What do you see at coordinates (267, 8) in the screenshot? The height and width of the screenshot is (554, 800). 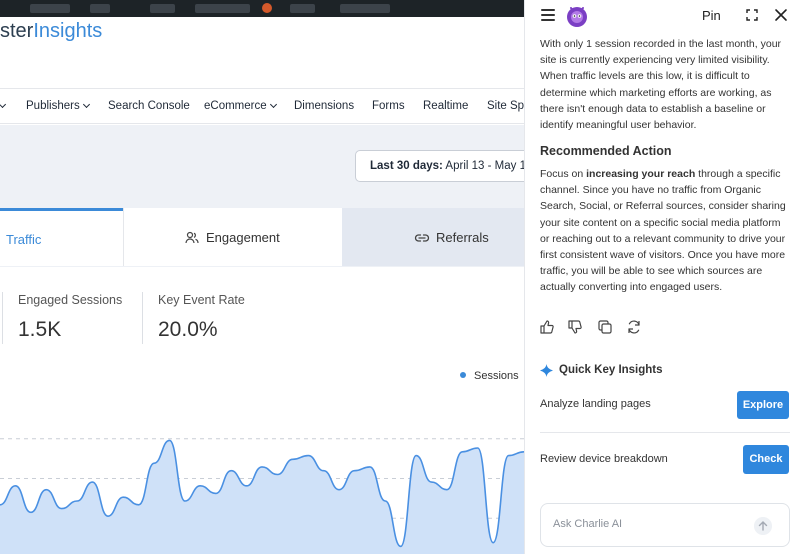 I see `notification-icon` at bounding box center [267, 8].